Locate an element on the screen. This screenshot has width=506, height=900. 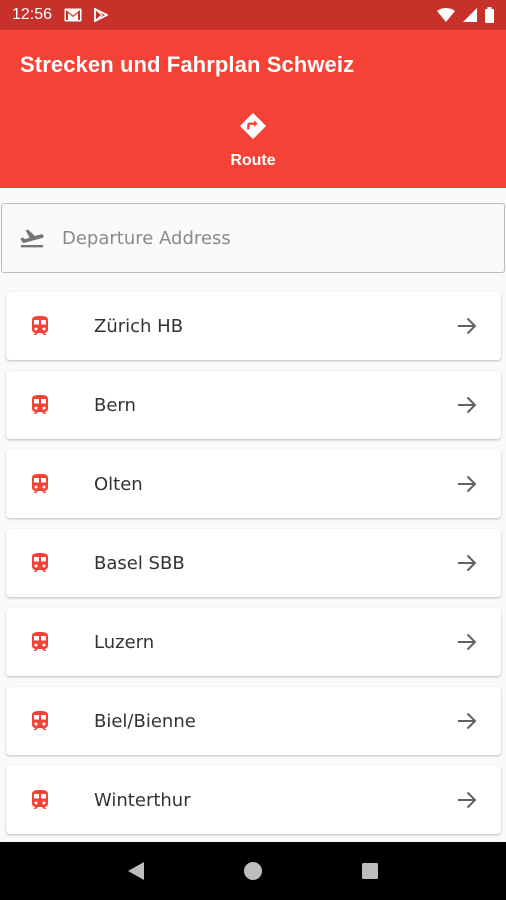
departure-address-field is located at coordinates (253, 238).